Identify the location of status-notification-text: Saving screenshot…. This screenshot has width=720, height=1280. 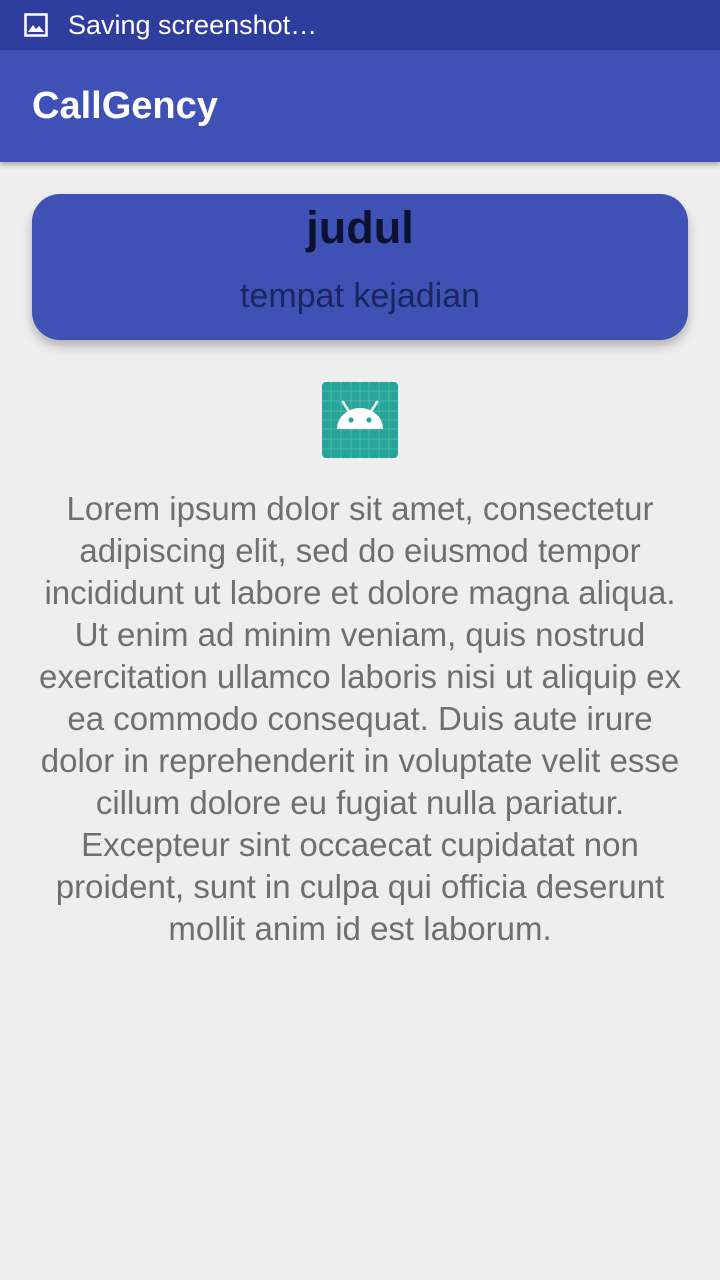
(193, 25).